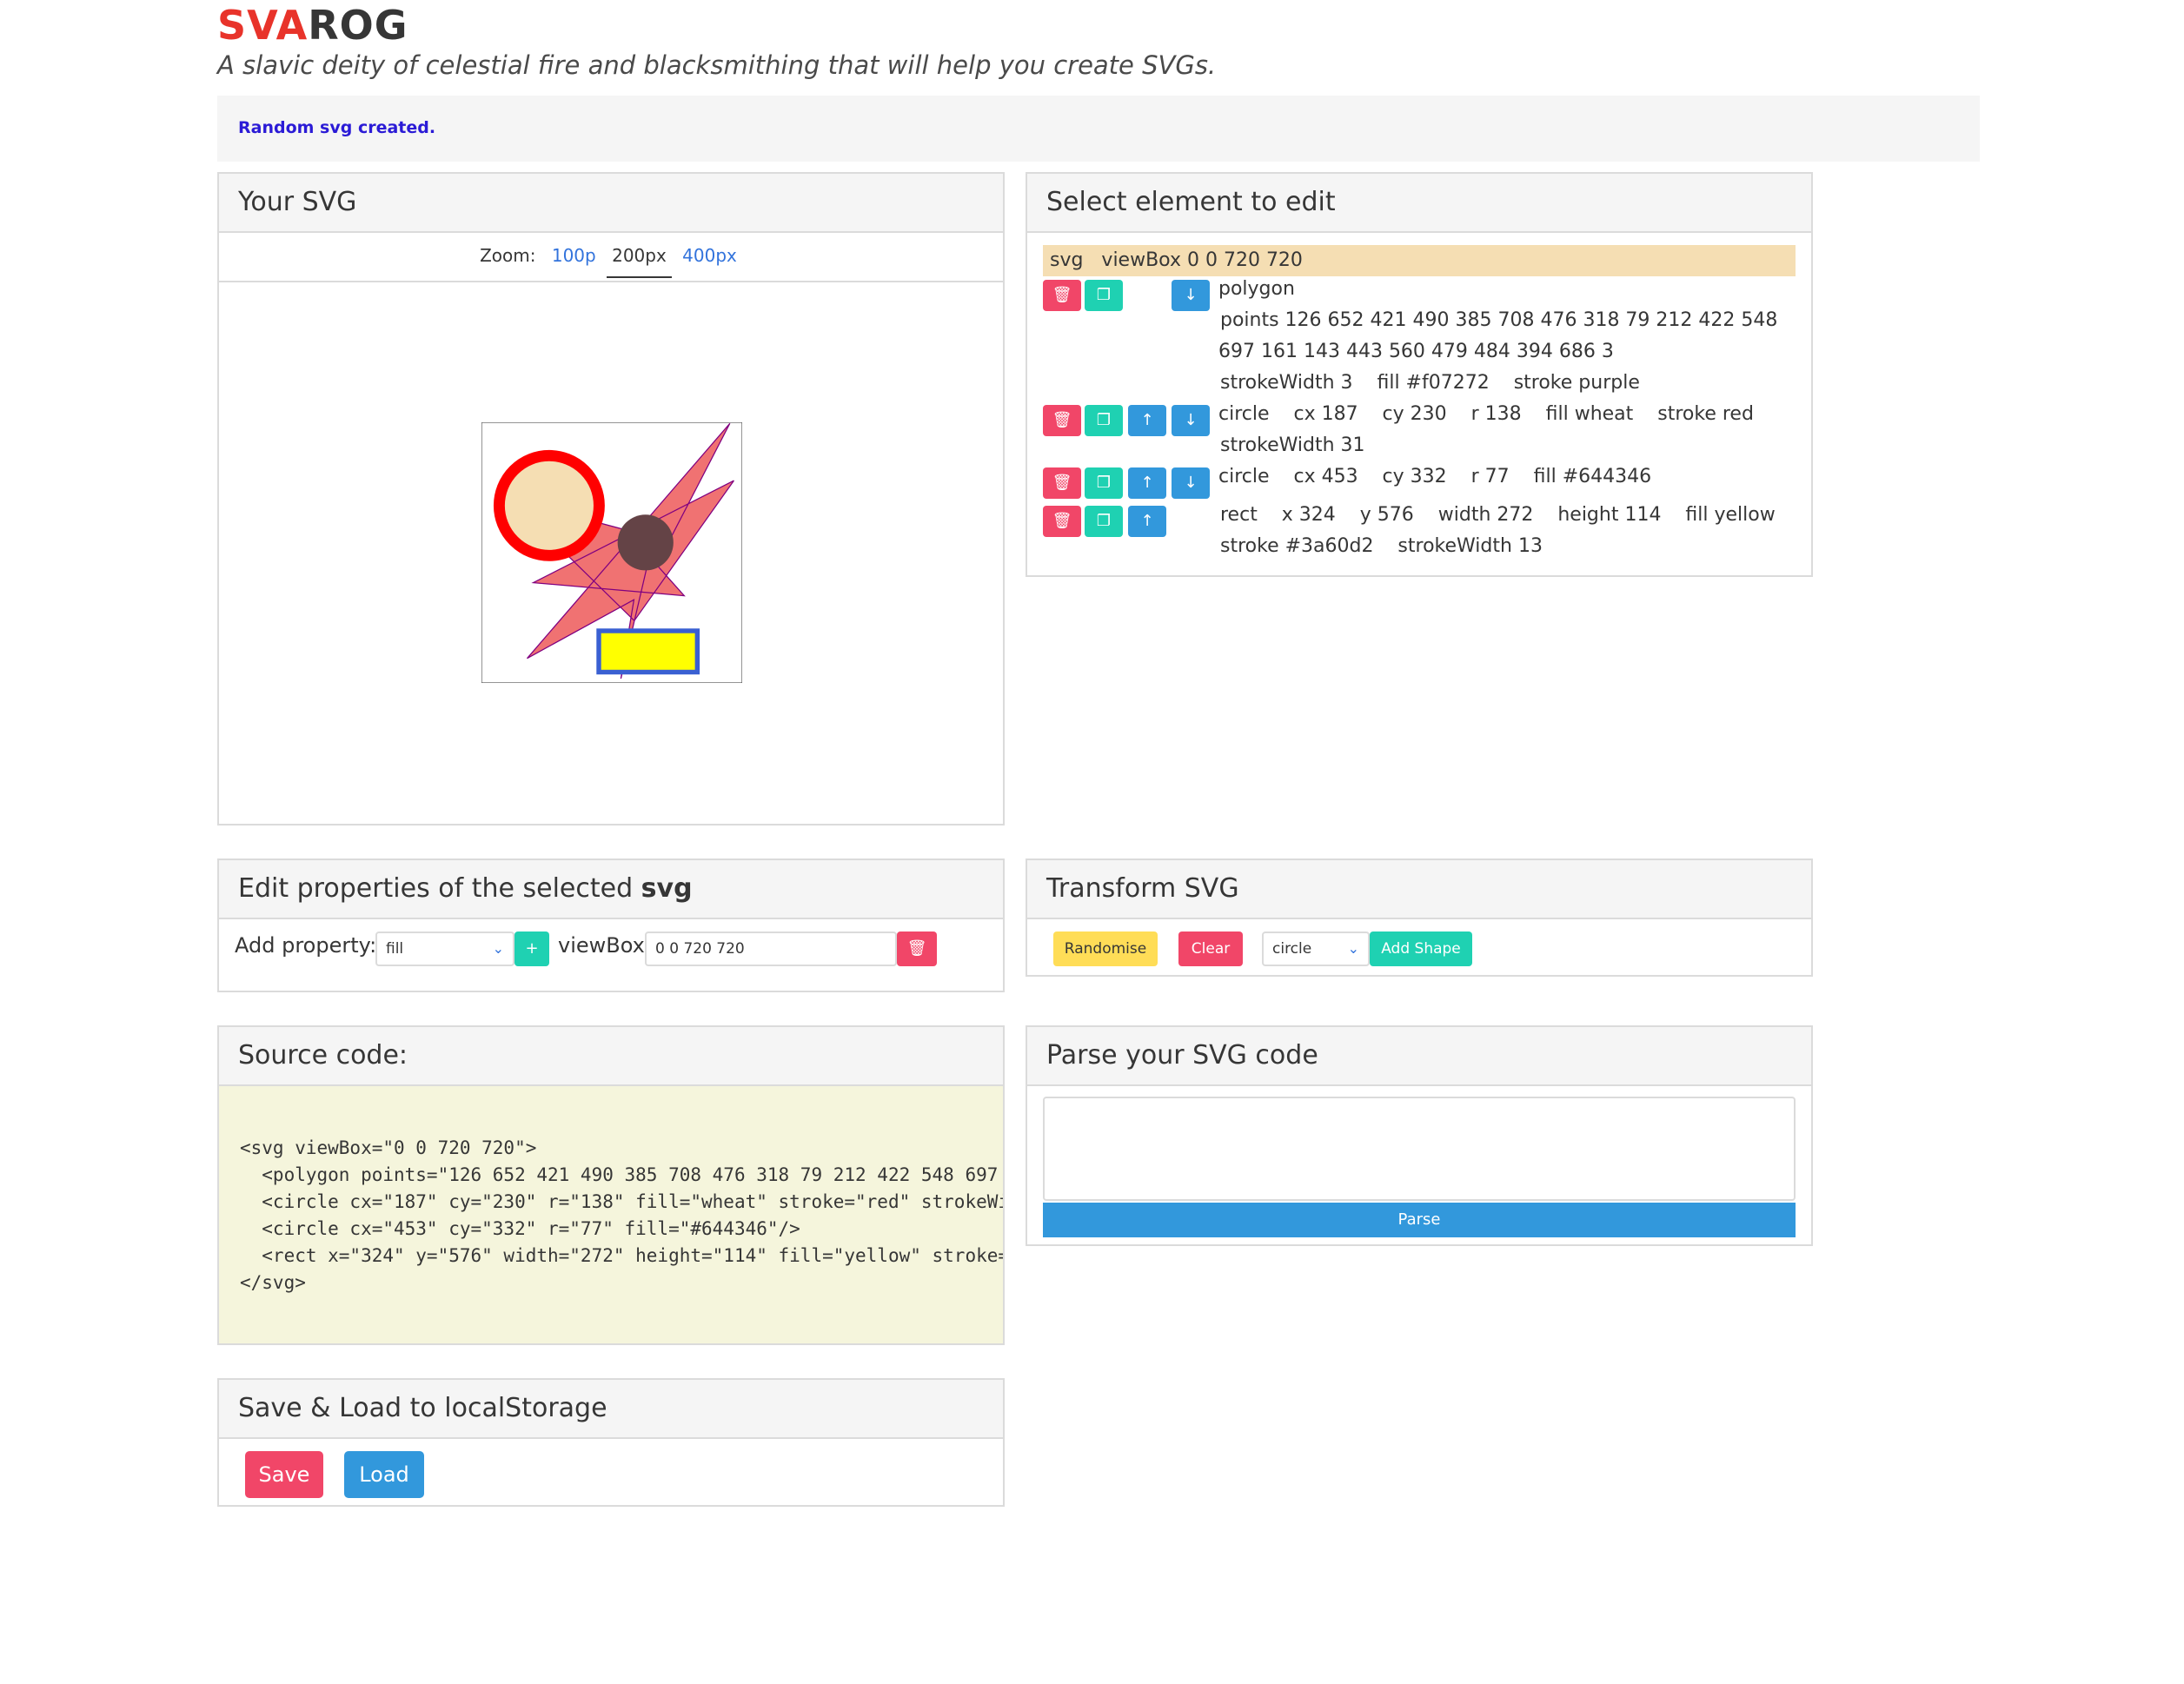 Image resolution: width=2184 pixels, height=1684 pixels. I want to click on shape-select: circle ⌄, so click(1316, 949).